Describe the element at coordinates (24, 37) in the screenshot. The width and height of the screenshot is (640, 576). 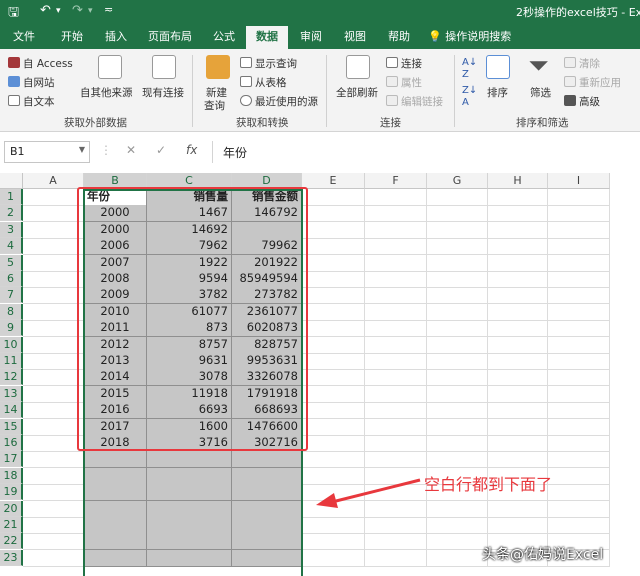
I see `tab-file: 文件` at that location.